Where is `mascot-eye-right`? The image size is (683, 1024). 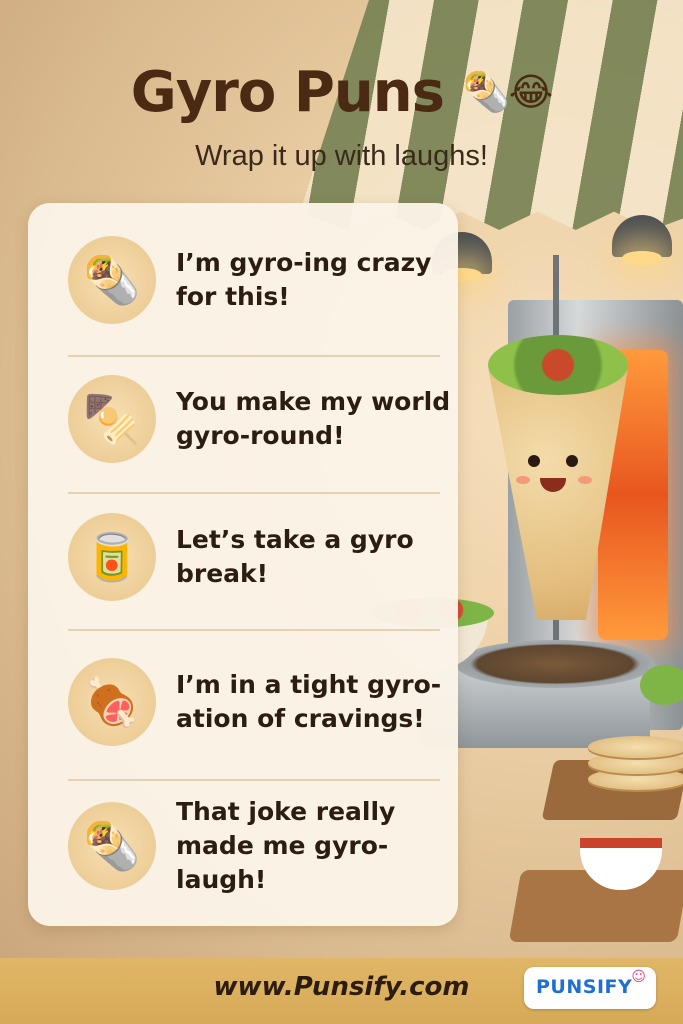
mascot-eye-right is located at coordinates (572, 461).